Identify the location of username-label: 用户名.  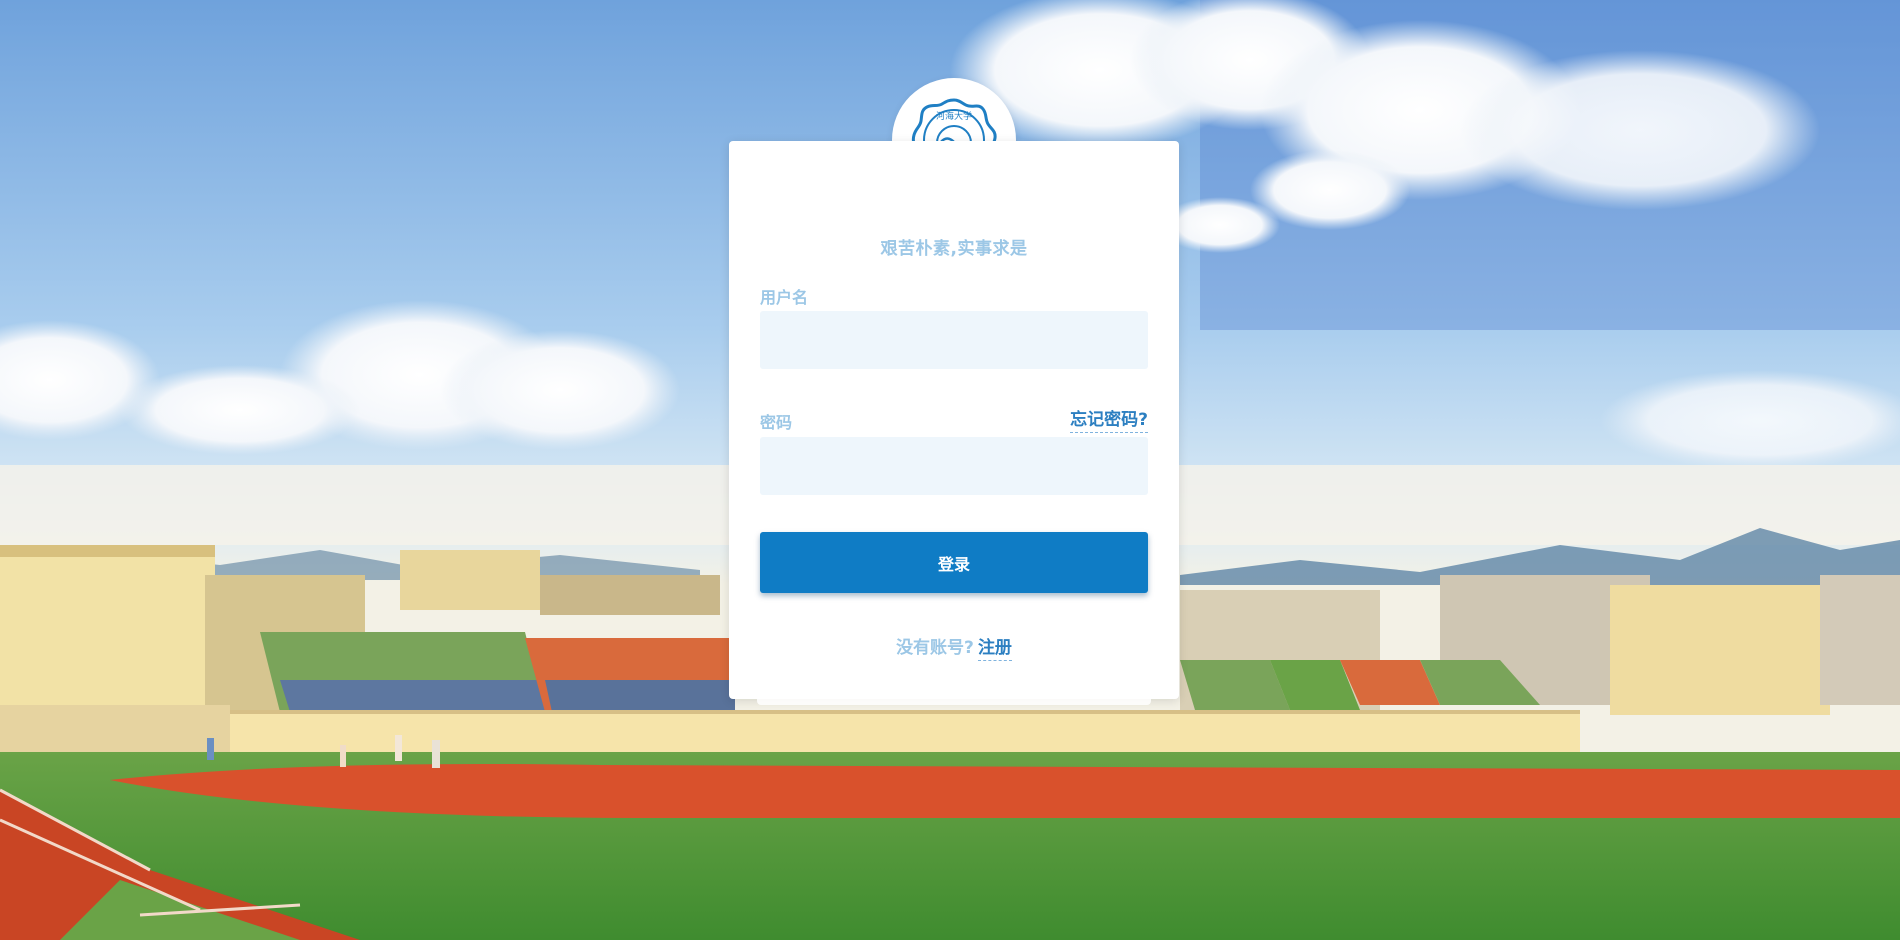
(784, 297).